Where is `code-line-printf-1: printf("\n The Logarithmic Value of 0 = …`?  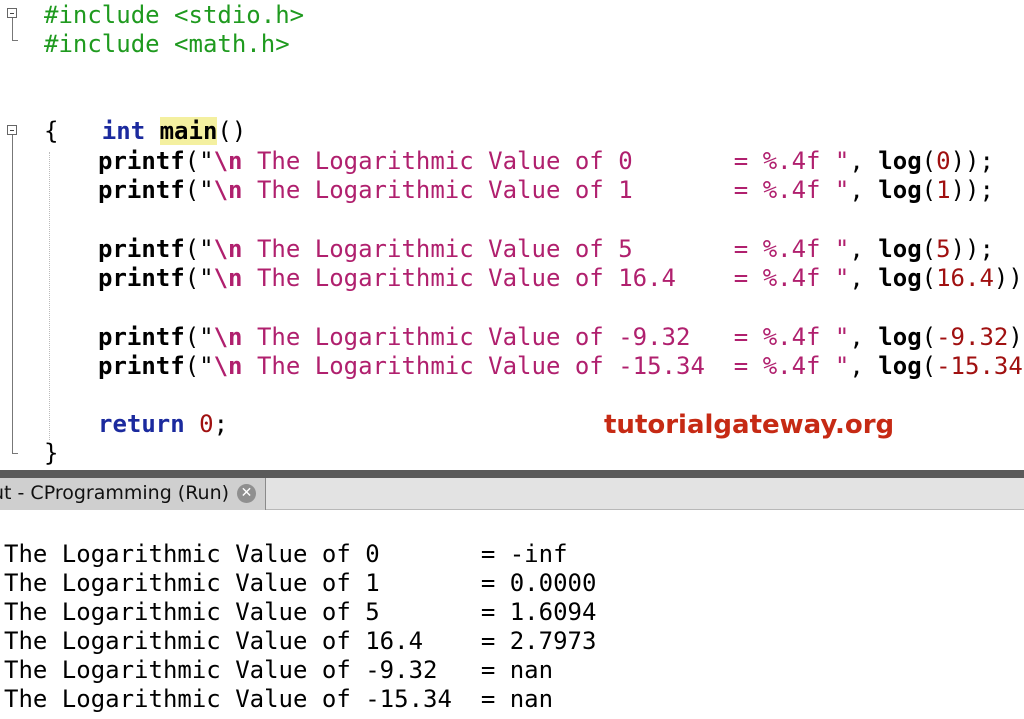 code-line-printf-1: printf("\n The Logarithmic Value of 0 = … is located at coordinates (546, 161).